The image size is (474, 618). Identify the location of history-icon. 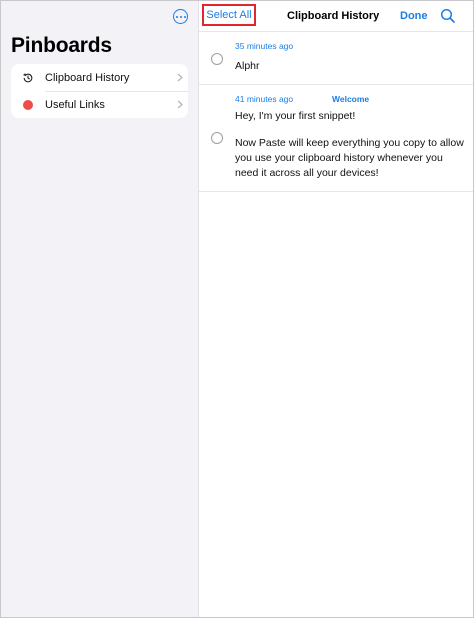
(28, 78).